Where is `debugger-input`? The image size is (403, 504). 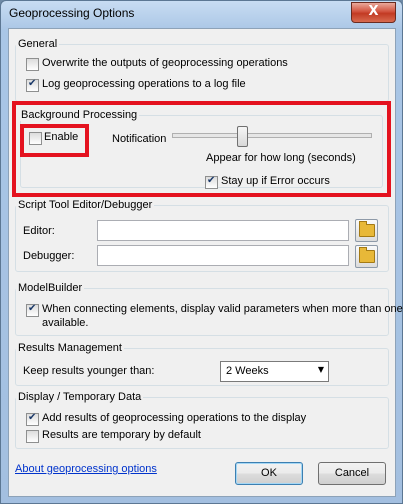 debugger-input is located at coordinates (223, 255).